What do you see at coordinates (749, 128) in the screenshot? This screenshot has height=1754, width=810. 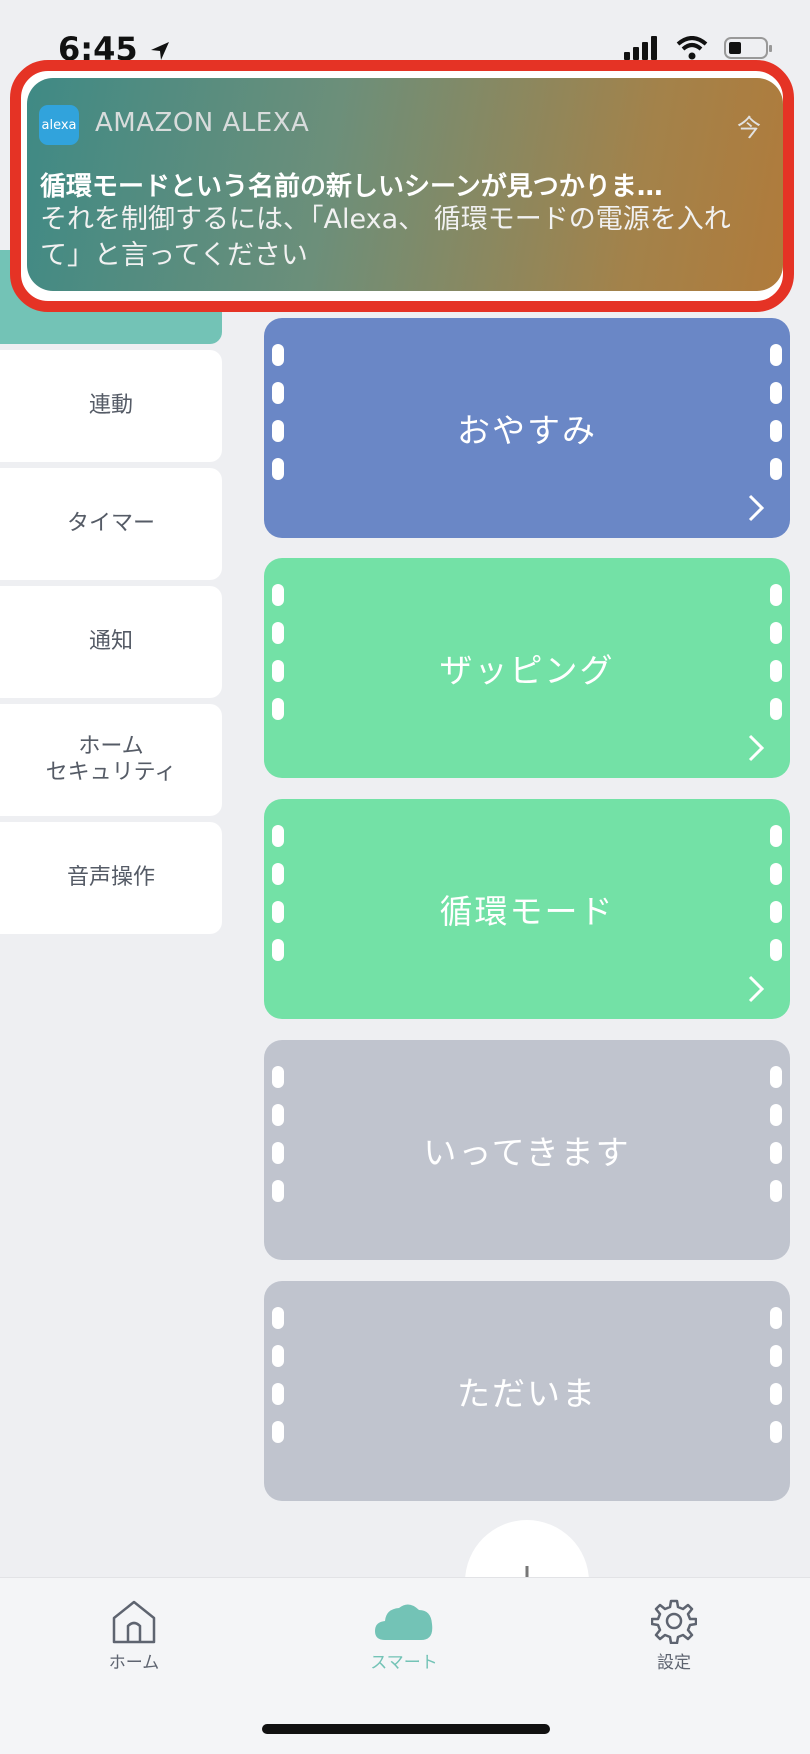 I see `notification-time: 今` at bounding box center [749, 128].